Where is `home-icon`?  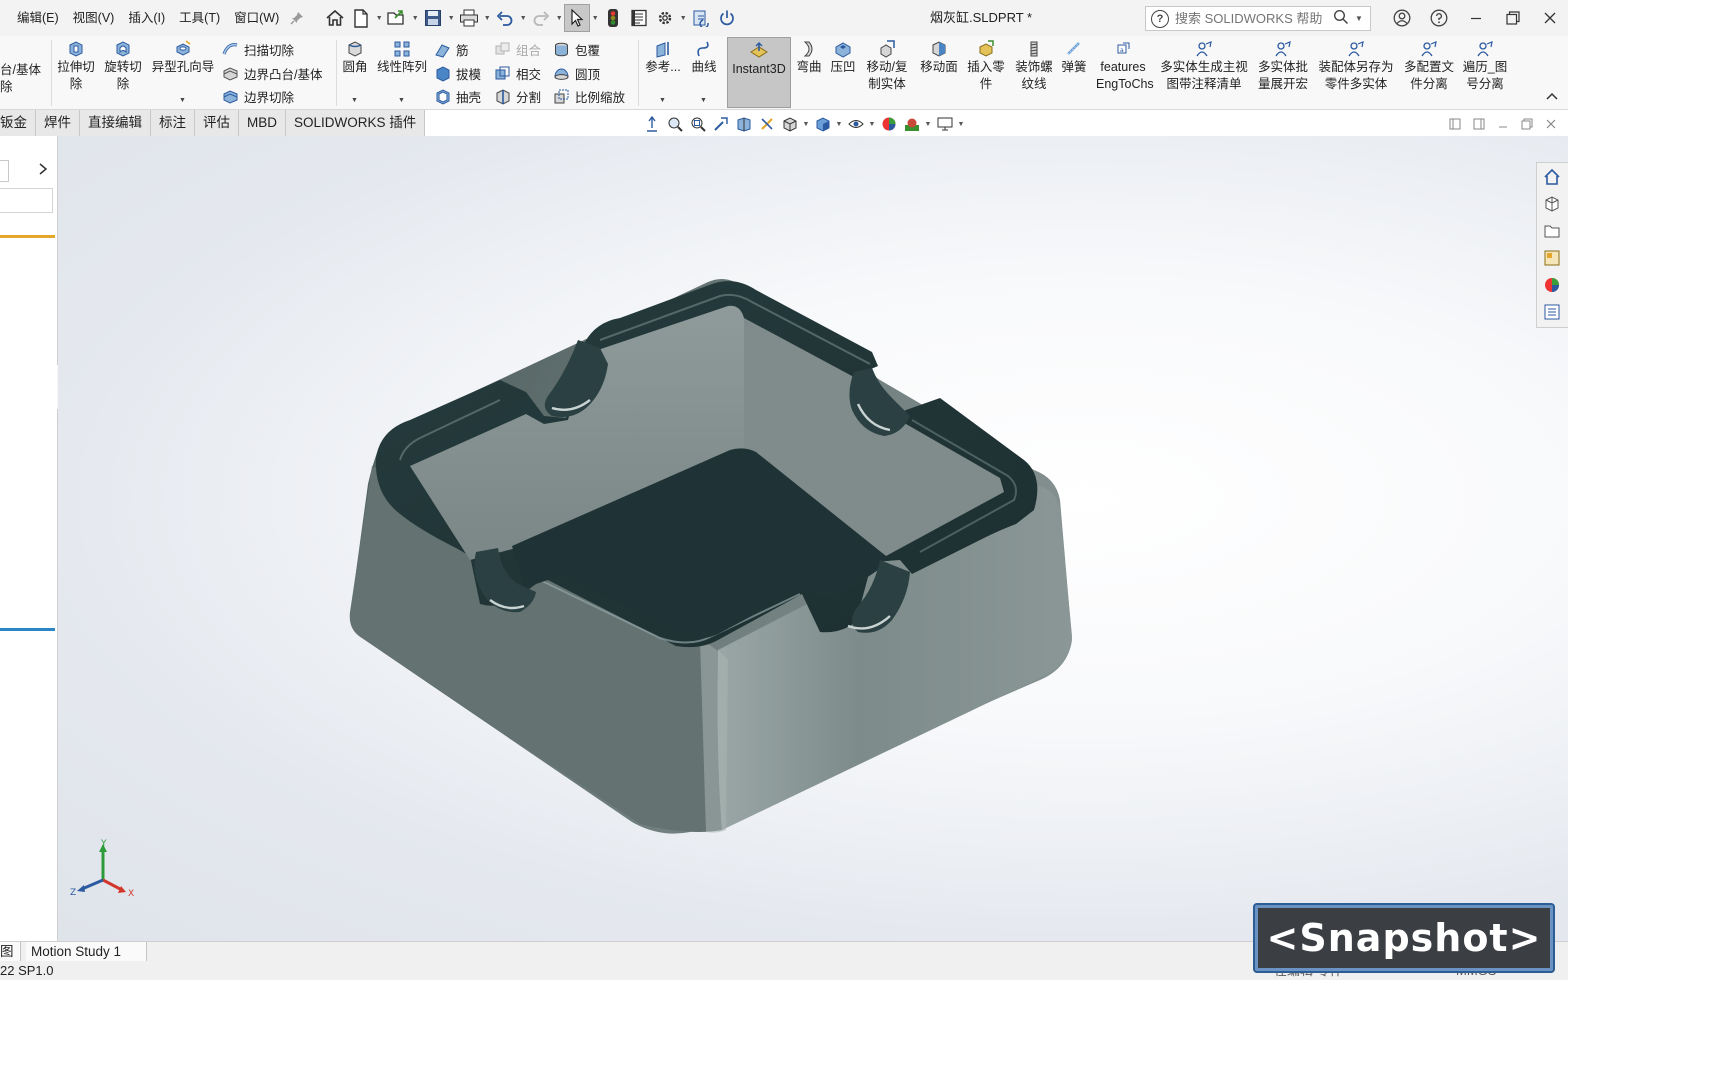
home-icon is located at coordinates (335, 18).